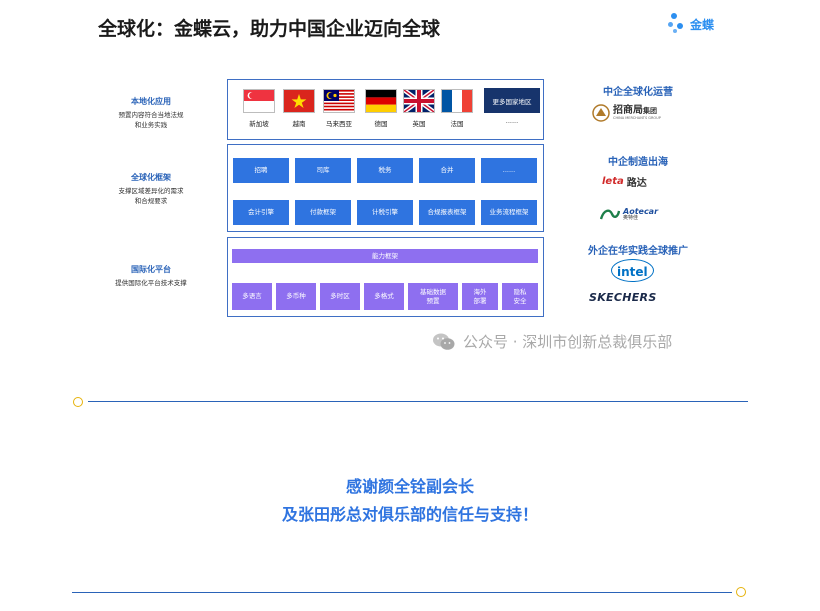 The height and width of the screenshot is (611, 820). Describe the element at coordinates (299, 101) in the screenshot. I see `flag-vietnam-icon` at that location.